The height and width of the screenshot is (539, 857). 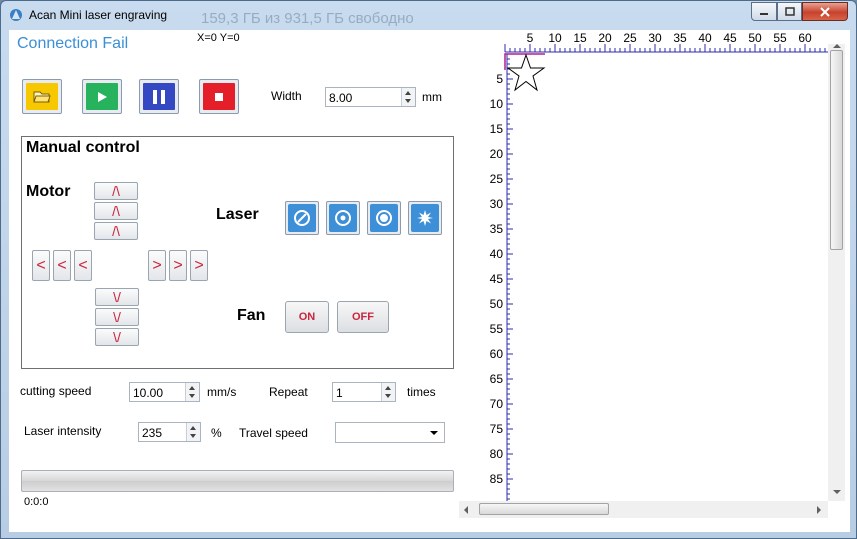 I want to click on top-ruler-label: 10, so click(x=555, y=38).